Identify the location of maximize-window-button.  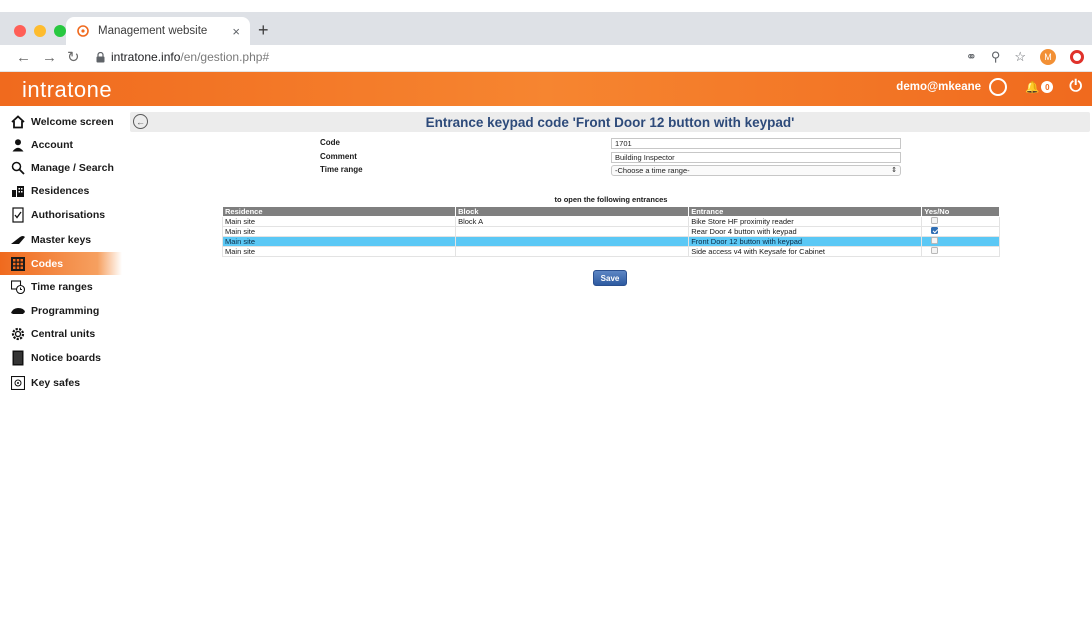
(60, 31).